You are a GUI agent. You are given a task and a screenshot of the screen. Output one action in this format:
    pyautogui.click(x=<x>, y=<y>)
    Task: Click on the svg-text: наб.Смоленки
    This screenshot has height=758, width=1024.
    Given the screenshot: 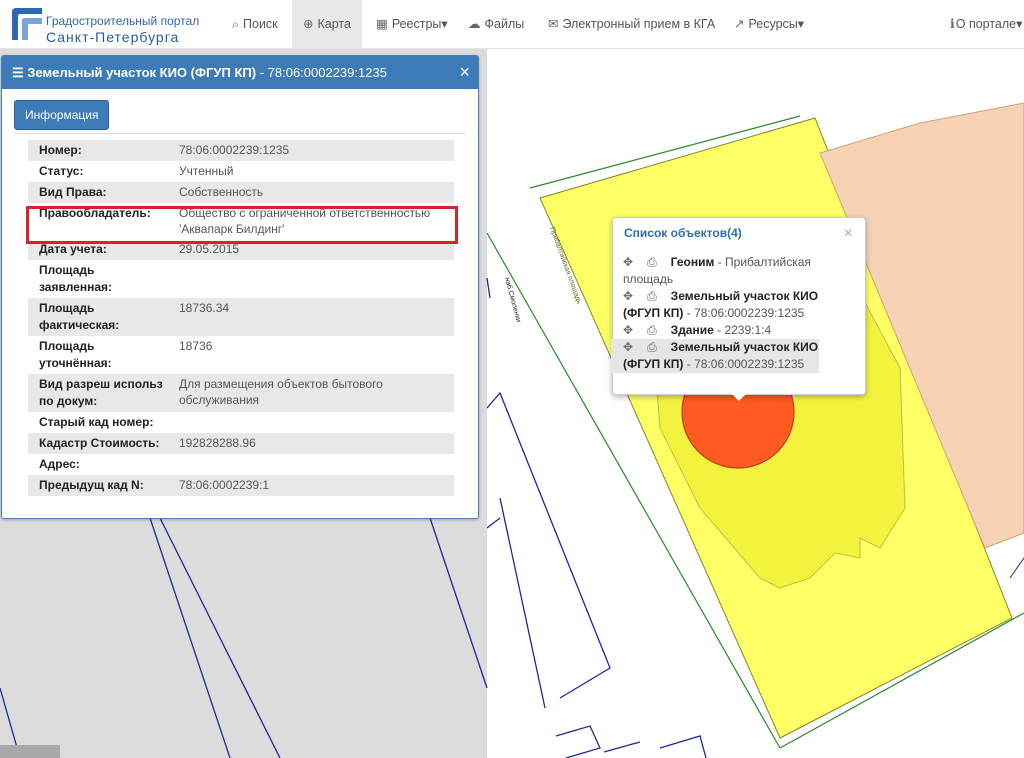 What is the action you would take?
    pyautogui.click(x=513, y=299)
    